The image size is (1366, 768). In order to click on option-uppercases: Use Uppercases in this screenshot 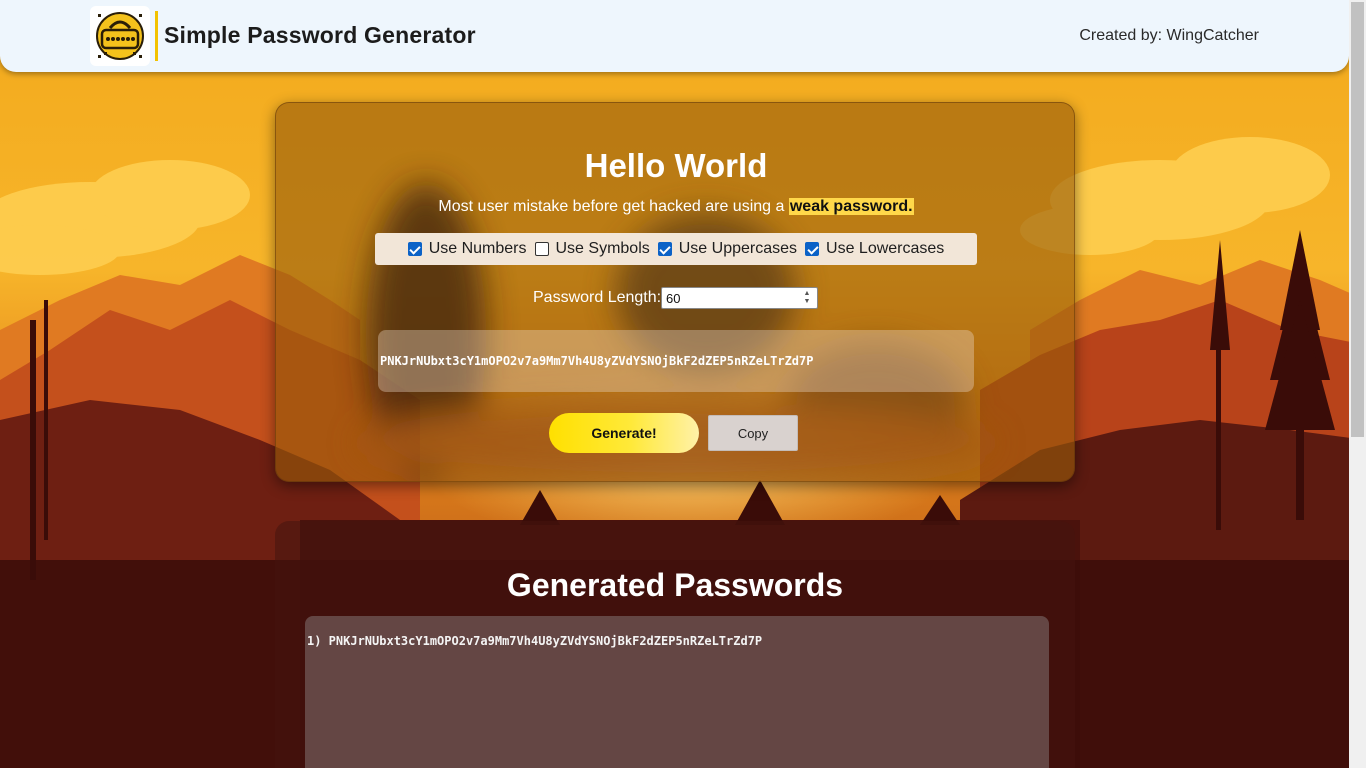, I will do `click(727, 249)`.